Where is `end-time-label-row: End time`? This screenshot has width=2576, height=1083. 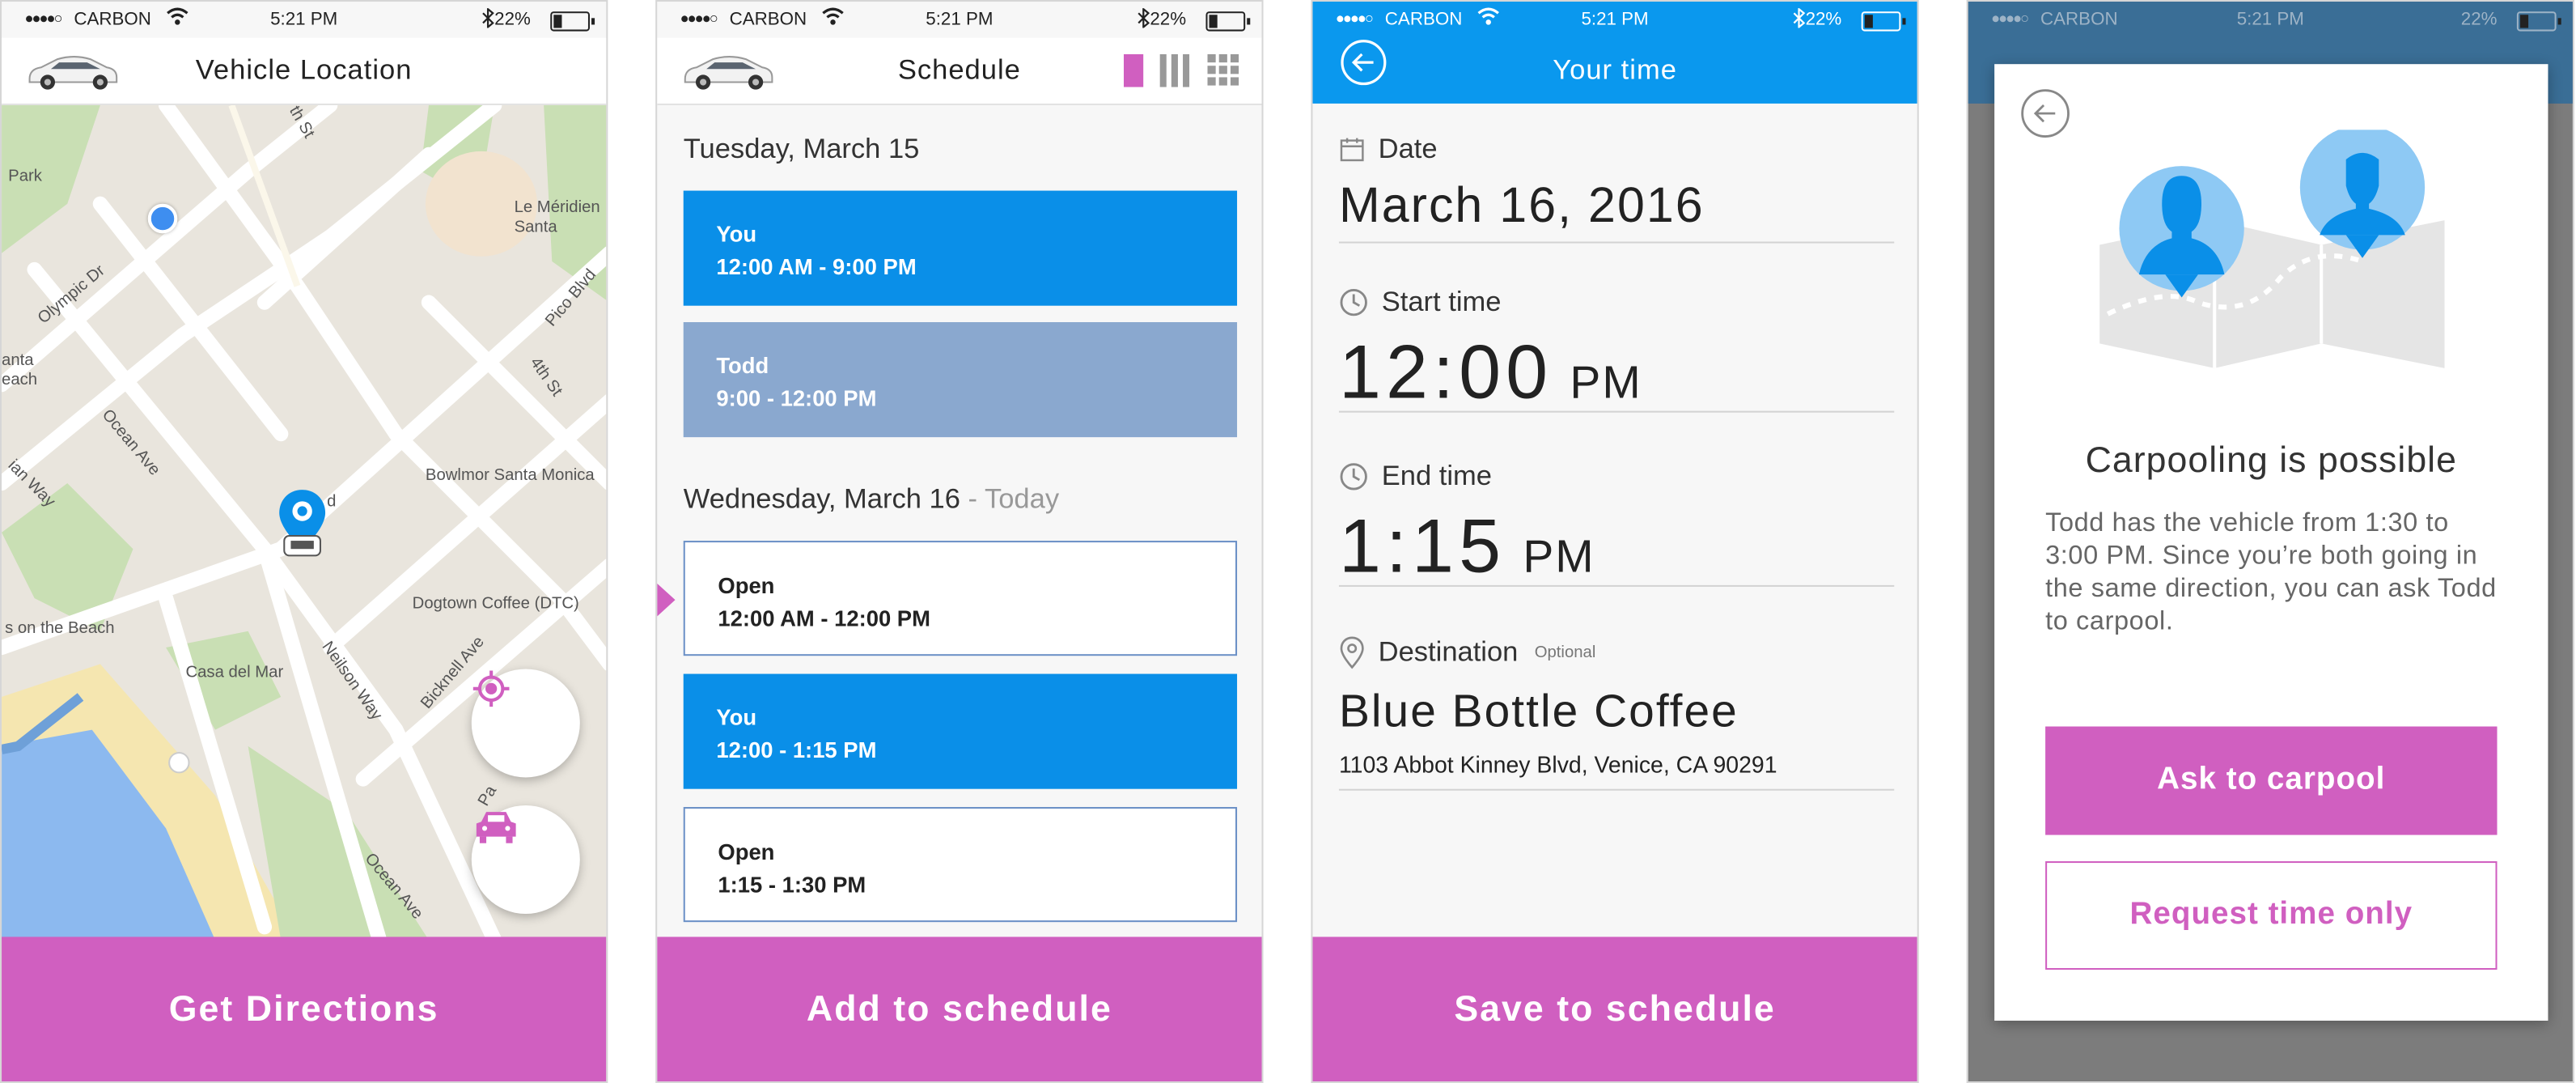
end-time-label-row: End time is located at coordinates (1415, 477).